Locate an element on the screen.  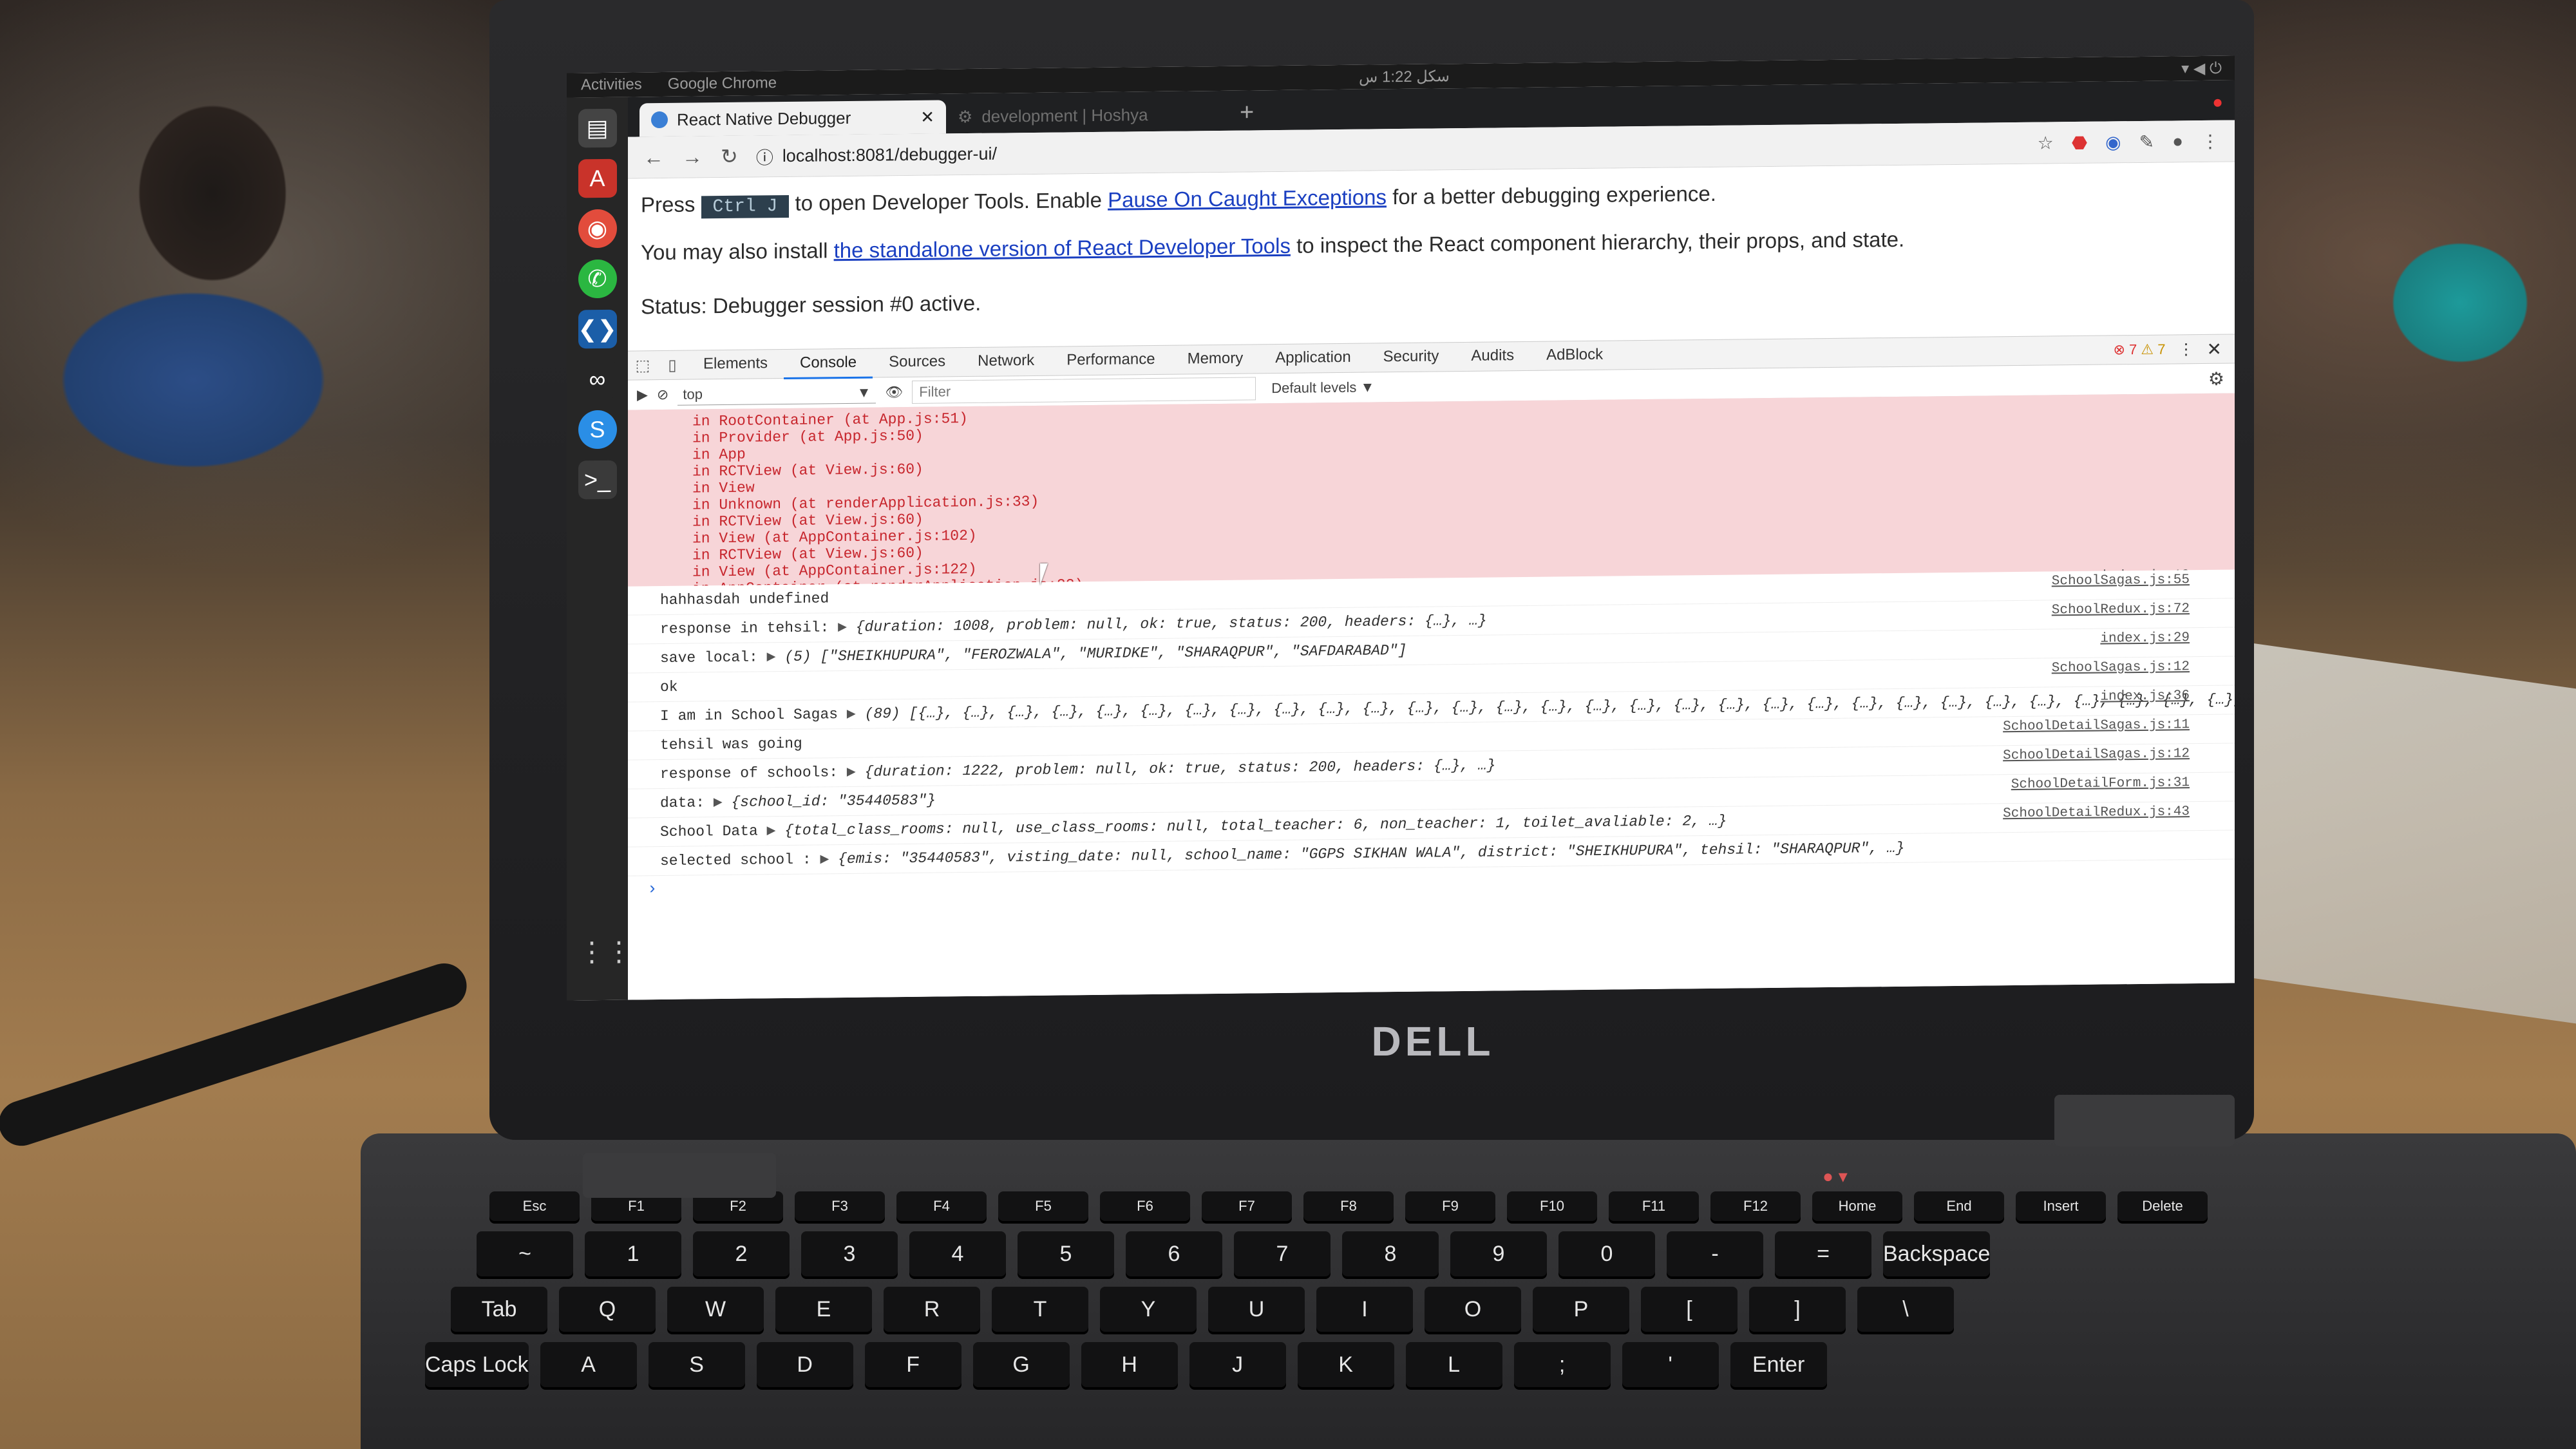
back-icon: ← is located at coordinates (653, 157).